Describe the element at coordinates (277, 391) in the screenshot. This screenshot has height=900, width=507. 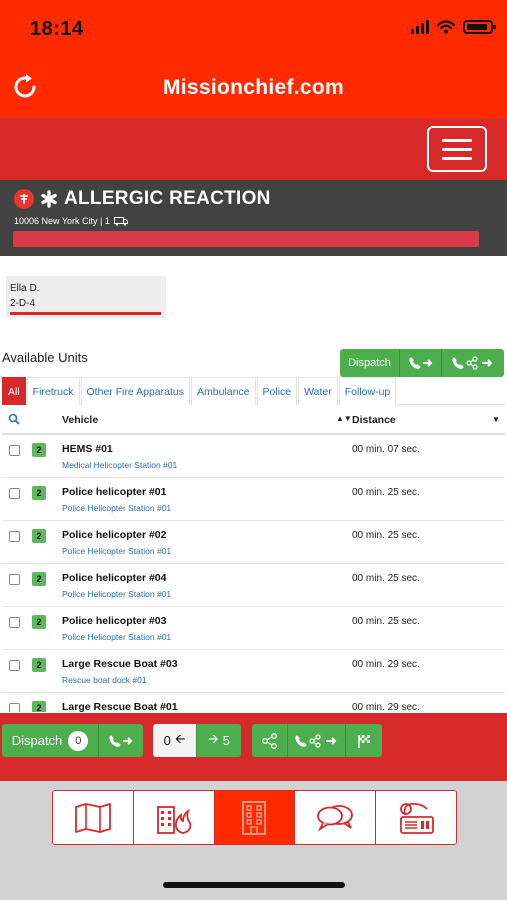
I see `tab-police: Police` at that location.